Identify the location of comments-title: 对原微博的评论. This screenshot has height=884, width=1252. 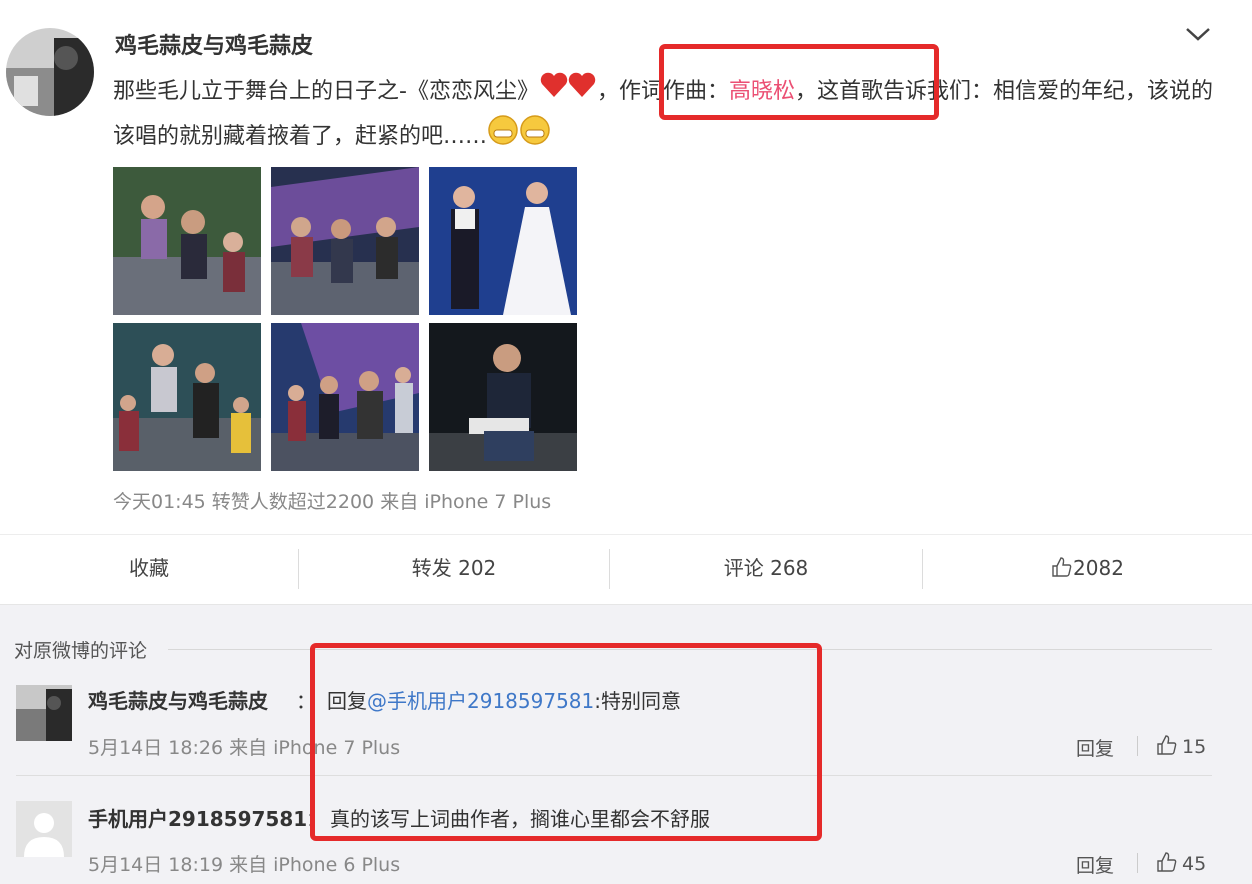
(81, 651).